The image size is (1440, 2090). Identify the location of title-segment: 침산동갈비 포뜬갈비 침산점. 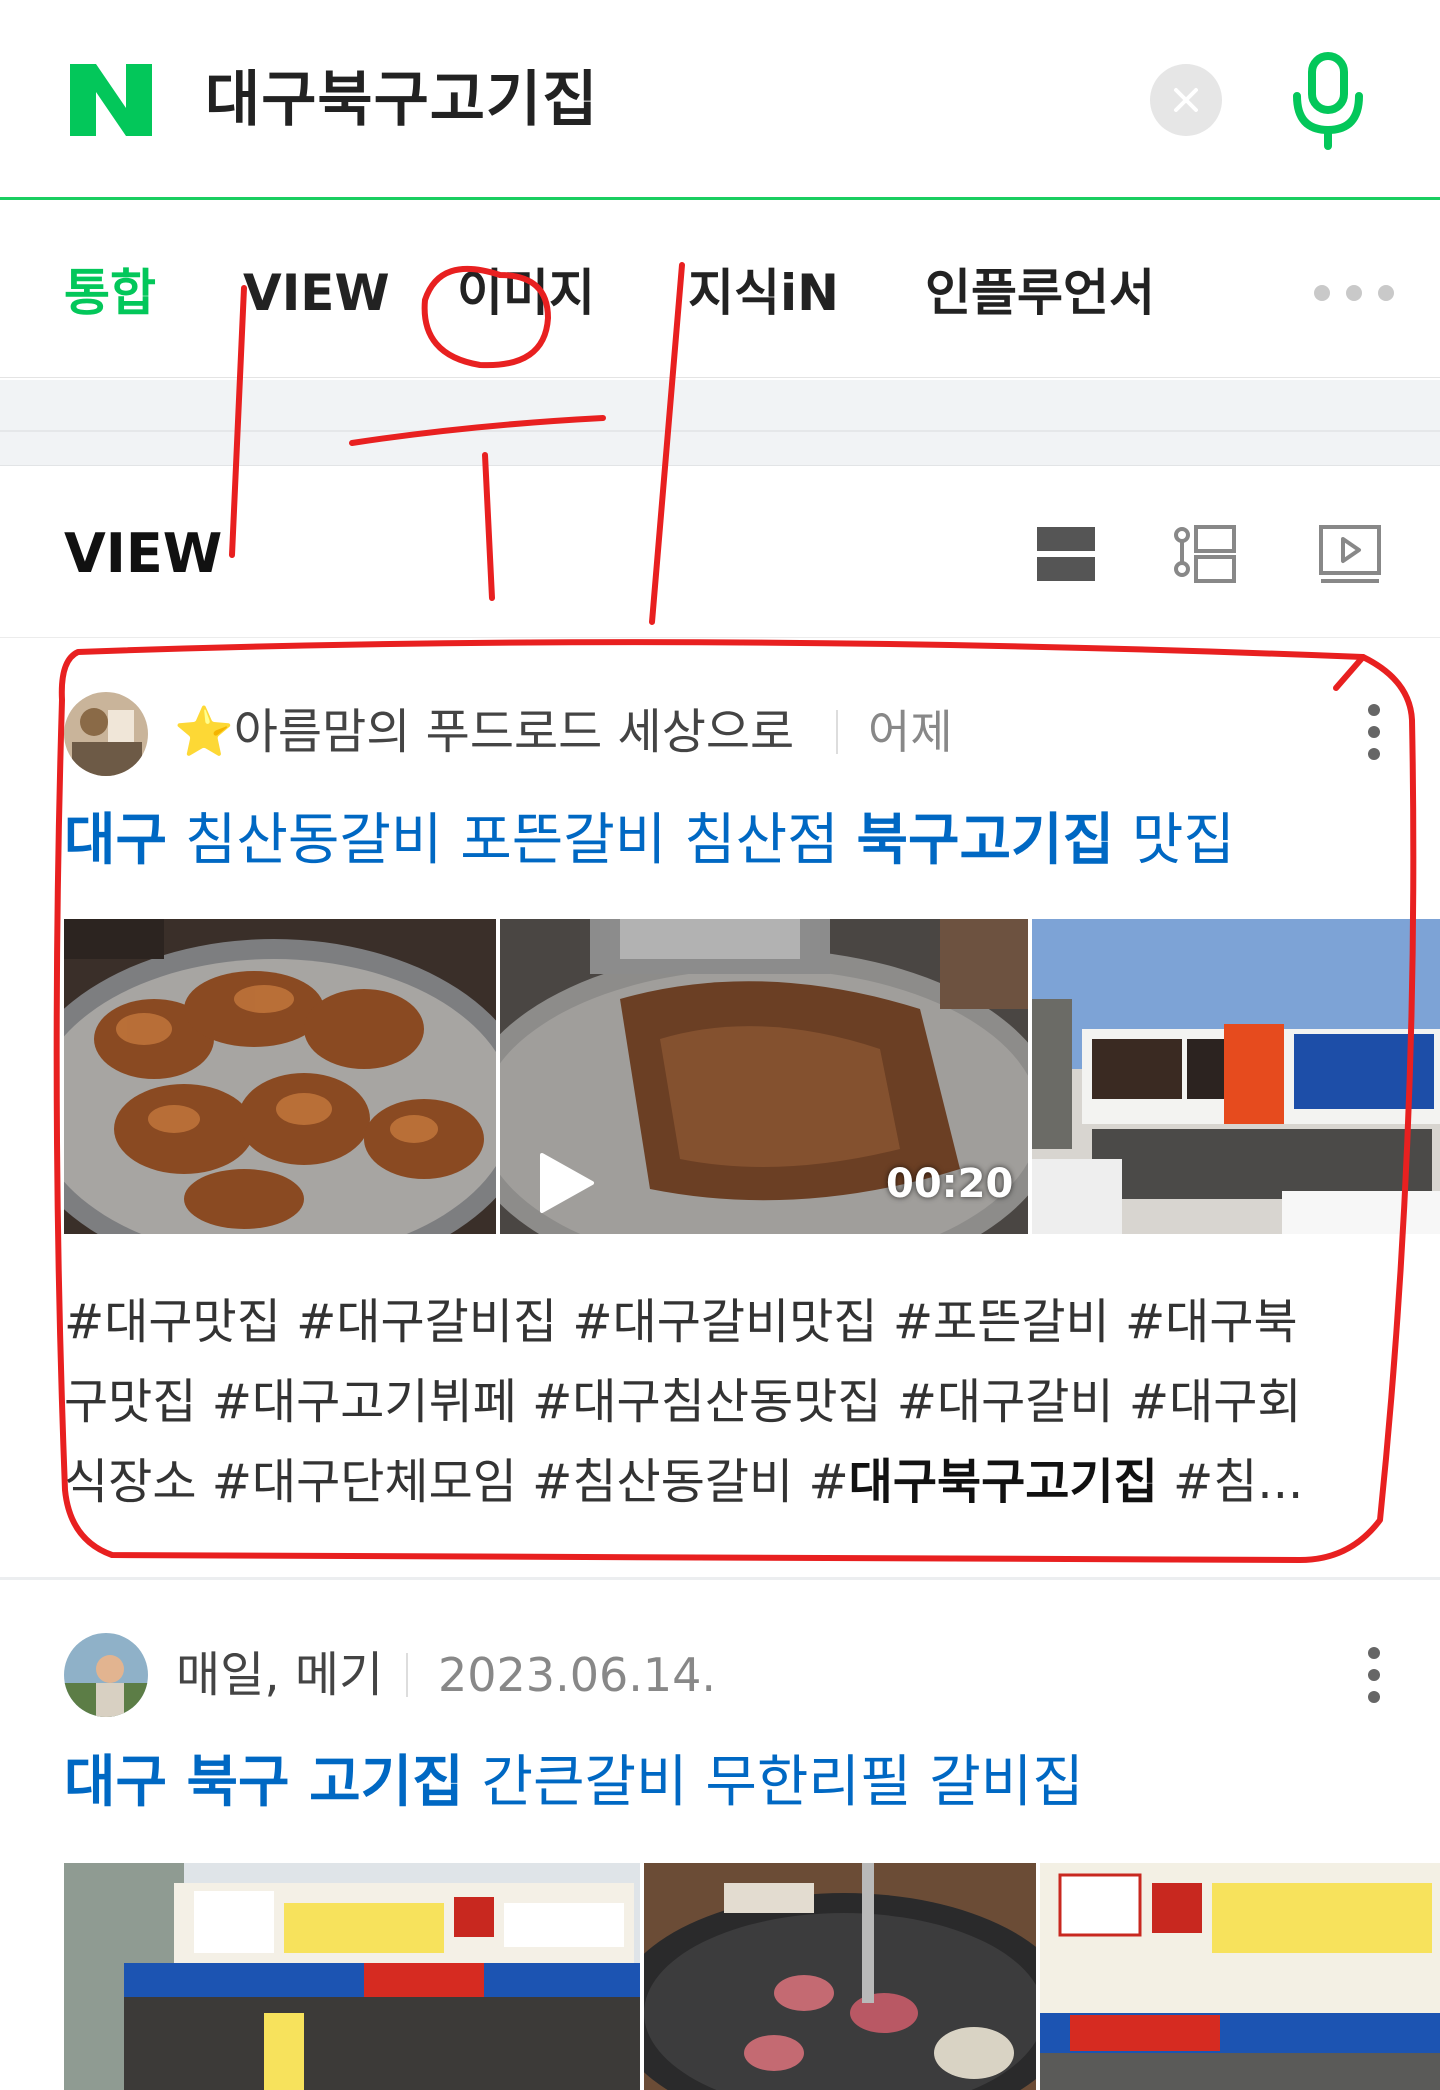
(512, 840).